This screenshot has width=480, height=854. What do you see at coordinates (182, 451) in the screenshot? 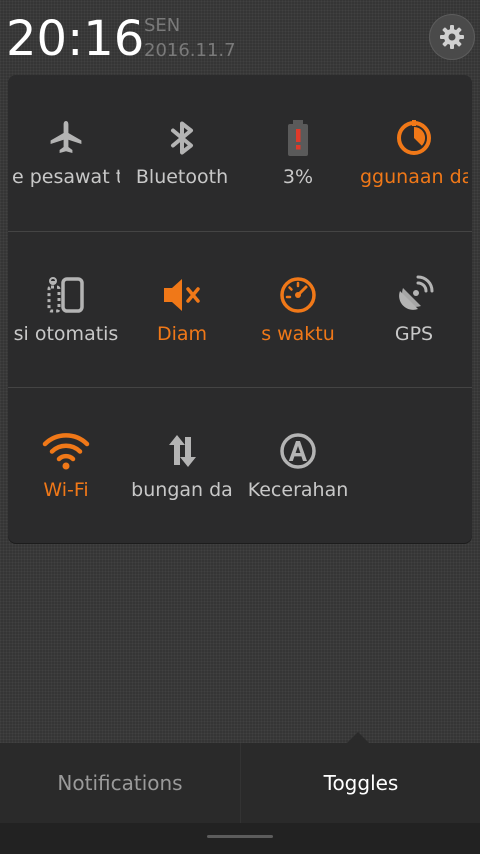
I see `sync-icon` at bounding box center [182, 451].